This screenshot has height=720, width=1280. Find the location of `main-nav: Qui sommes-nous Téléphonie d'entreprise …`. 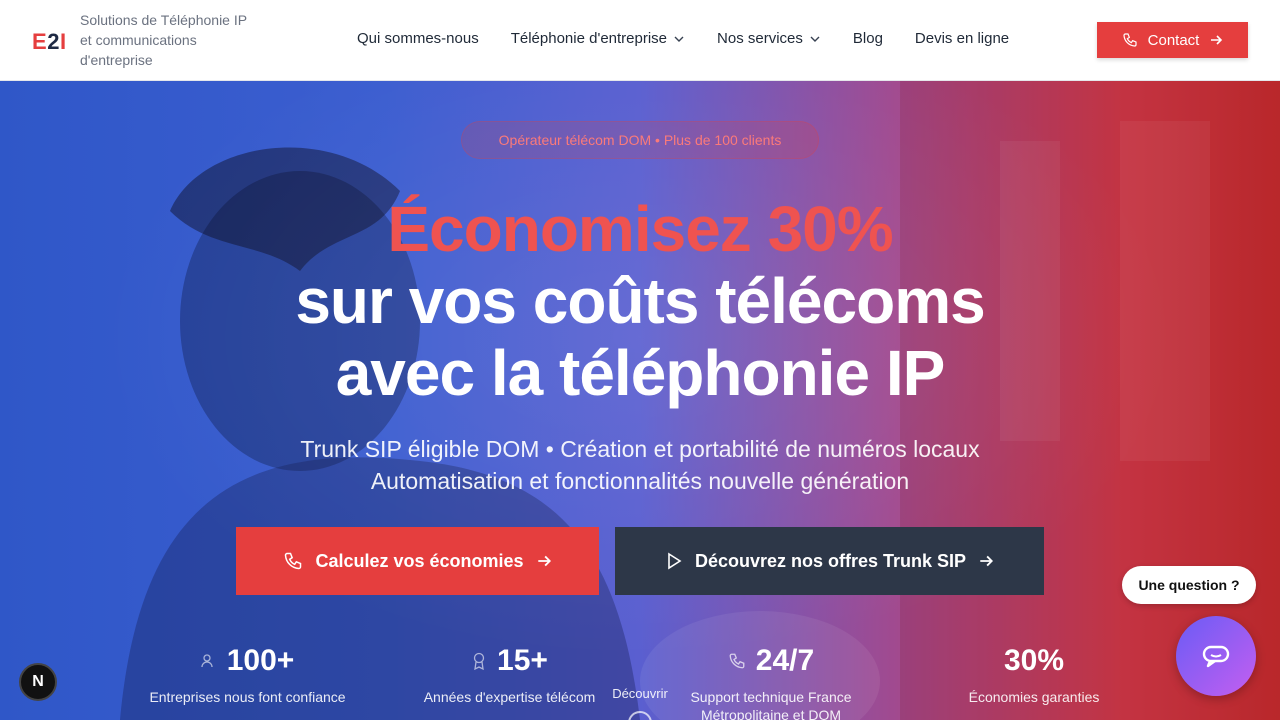

main-nav: Qui sommes-nous Téléphonie d'entreprise … is located at coordinates (683, 38).